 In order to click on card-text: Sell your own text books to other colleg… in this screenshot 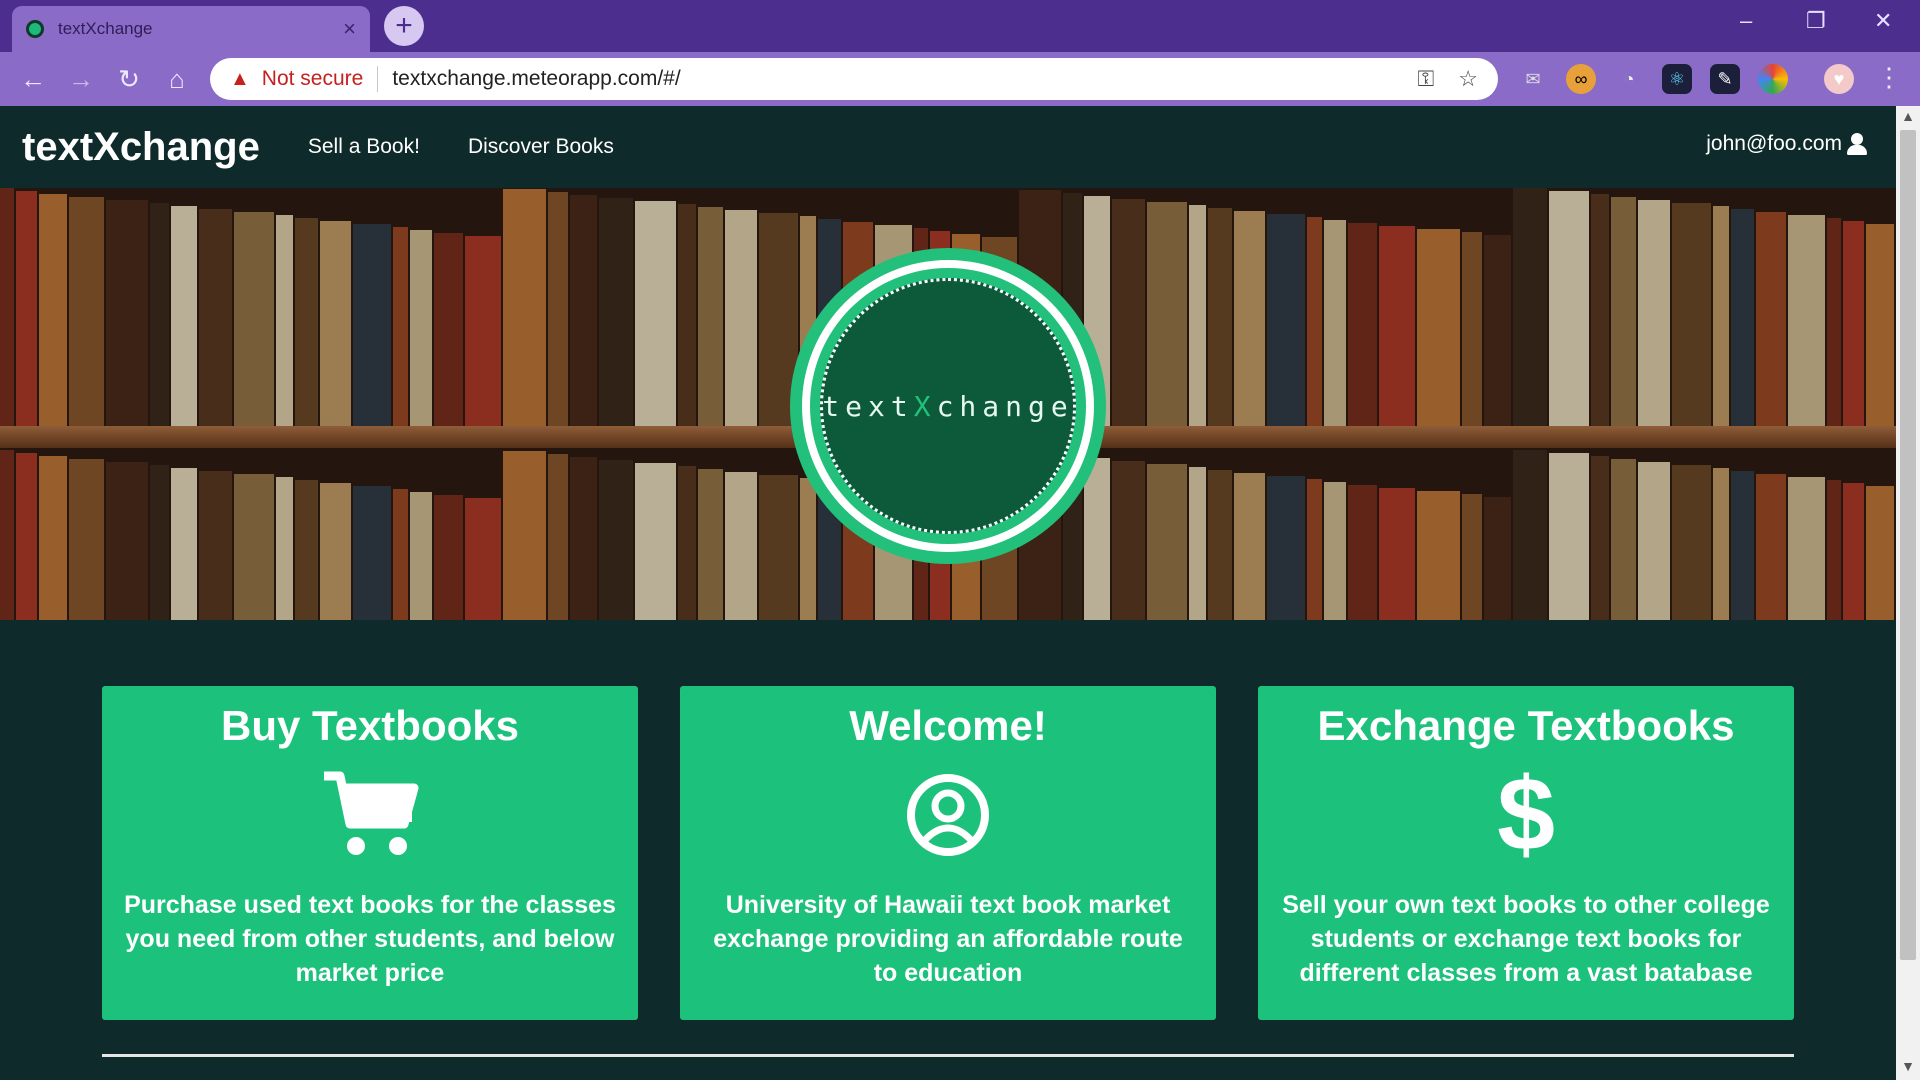, I will do `click(1526, 939)`.